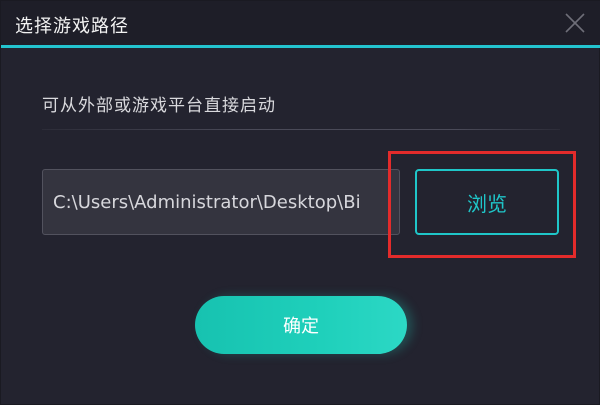 The width and height of the screenshot is (600, 405). Describe the element at coordinates (221, 202) in the screenshot. I see `game-path-input` at that location.